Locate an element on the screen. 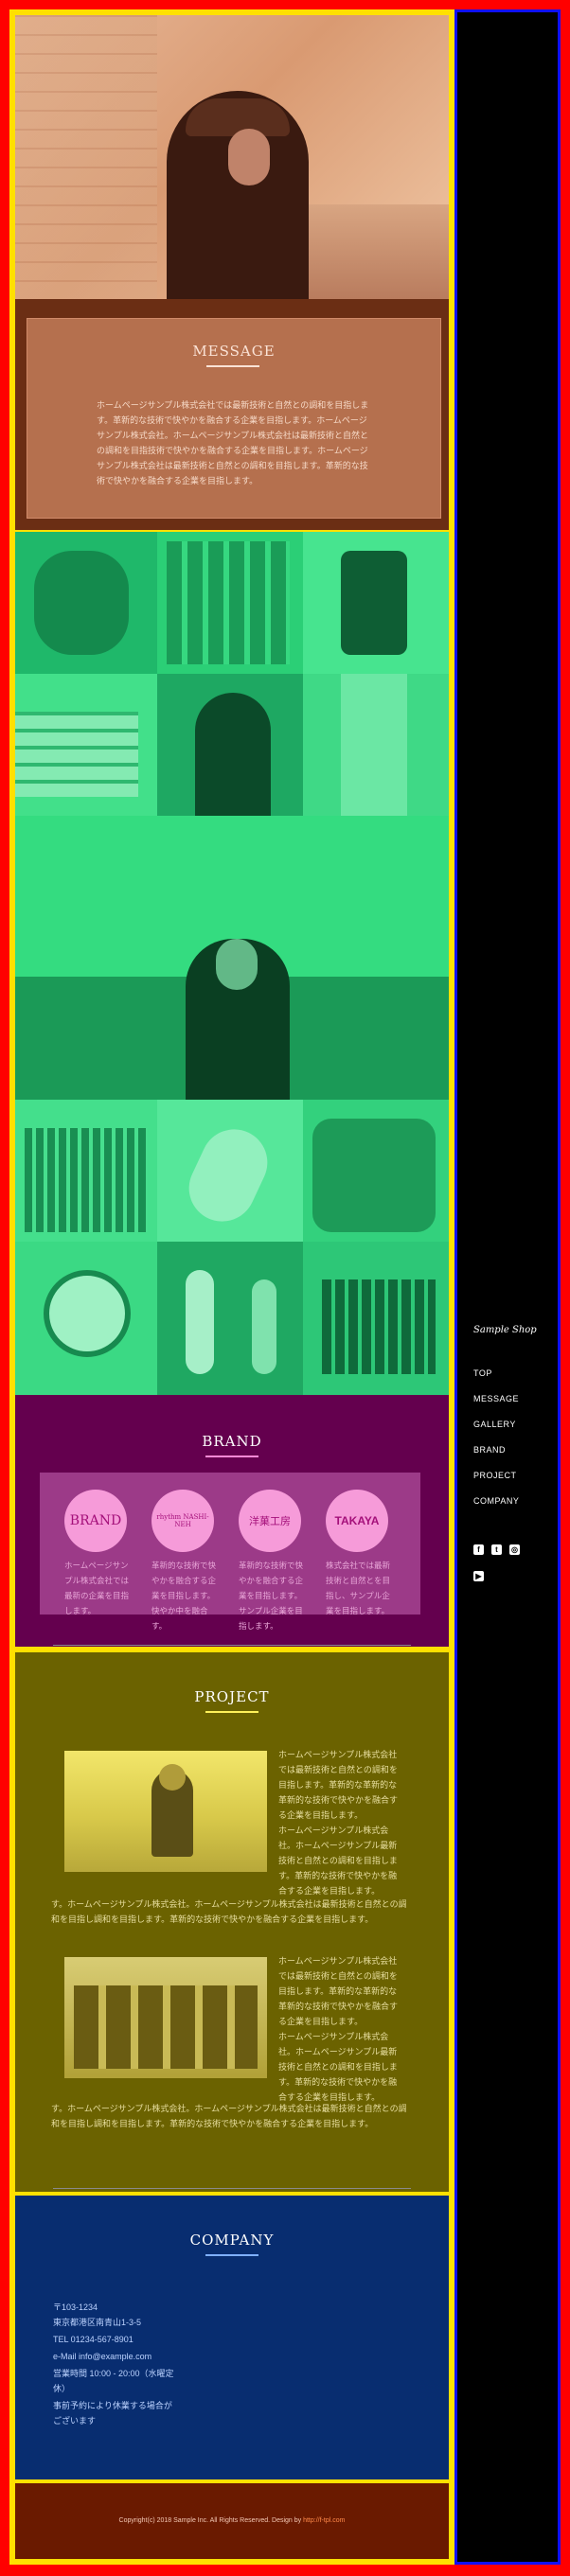 The image size is (570, 2576). gallery-photo-couple is located at coordinates (230, 1318).